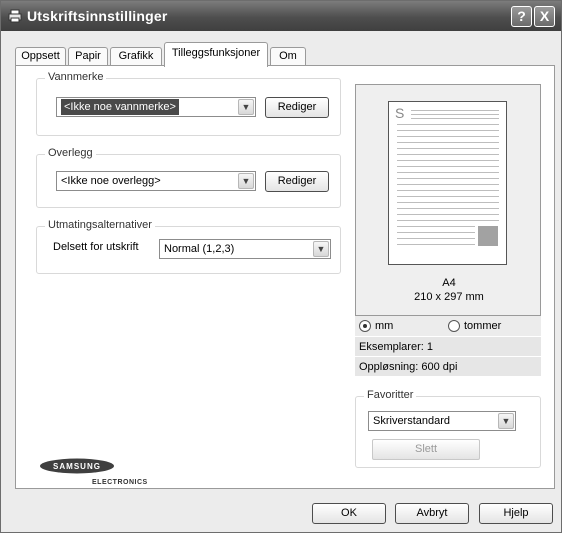 The image size is (562, 533). What do you see at coordinates (544, 16) in the screenshot?
I see `close-title-button: X` at bounding box center [544, 16].